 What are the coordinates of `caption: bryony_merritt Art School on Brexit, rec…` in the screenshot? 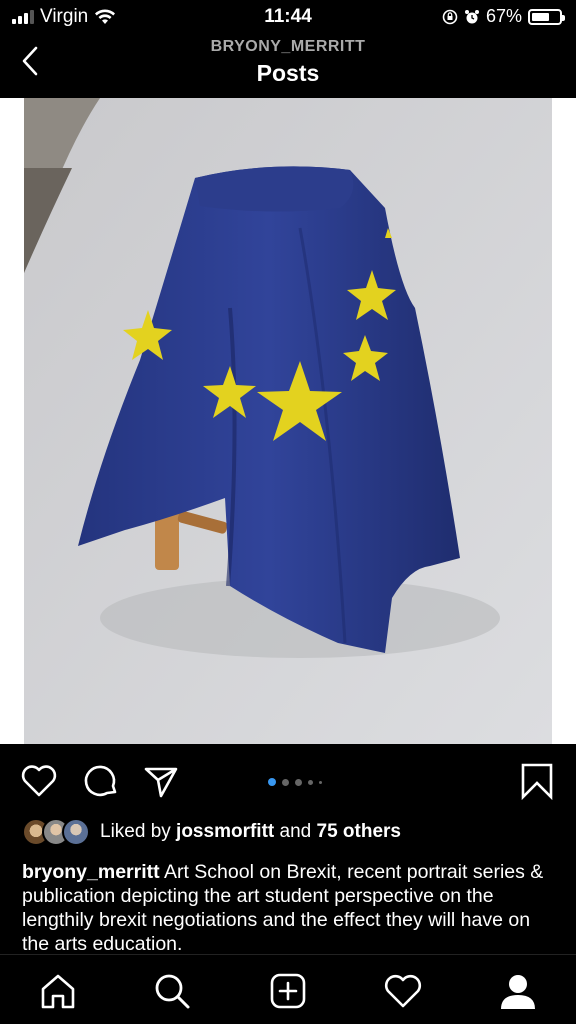 It's located at (290, 907).